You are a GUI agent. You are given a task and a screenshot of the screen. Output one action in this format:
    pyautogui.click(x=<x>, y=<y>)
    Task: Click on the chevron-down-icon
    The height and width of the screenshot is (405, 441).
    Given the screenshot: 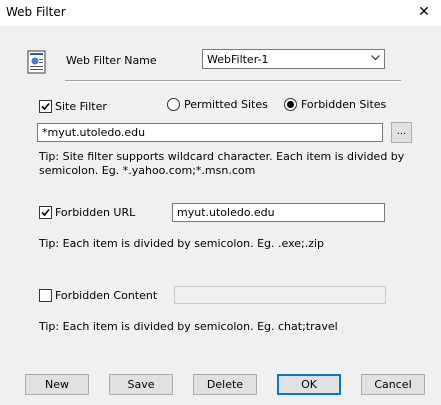 What is the action you would take?
    pyautogui.click(x=375, y=58)
    